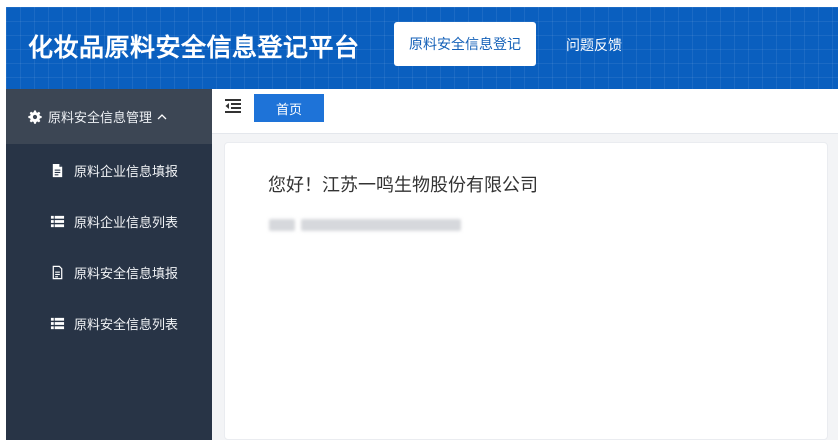 The height and width of the screenshot is (440, 838). I want to click on redacted-info, so click(365, 225).